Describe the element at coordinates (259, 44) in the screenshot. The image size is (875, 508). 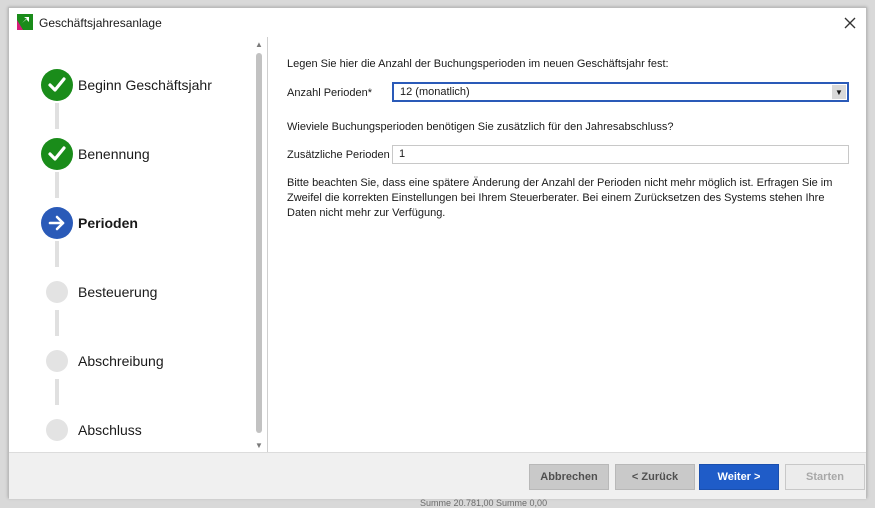
I see `scroll-up-arrow-icon: ▲` at that location.